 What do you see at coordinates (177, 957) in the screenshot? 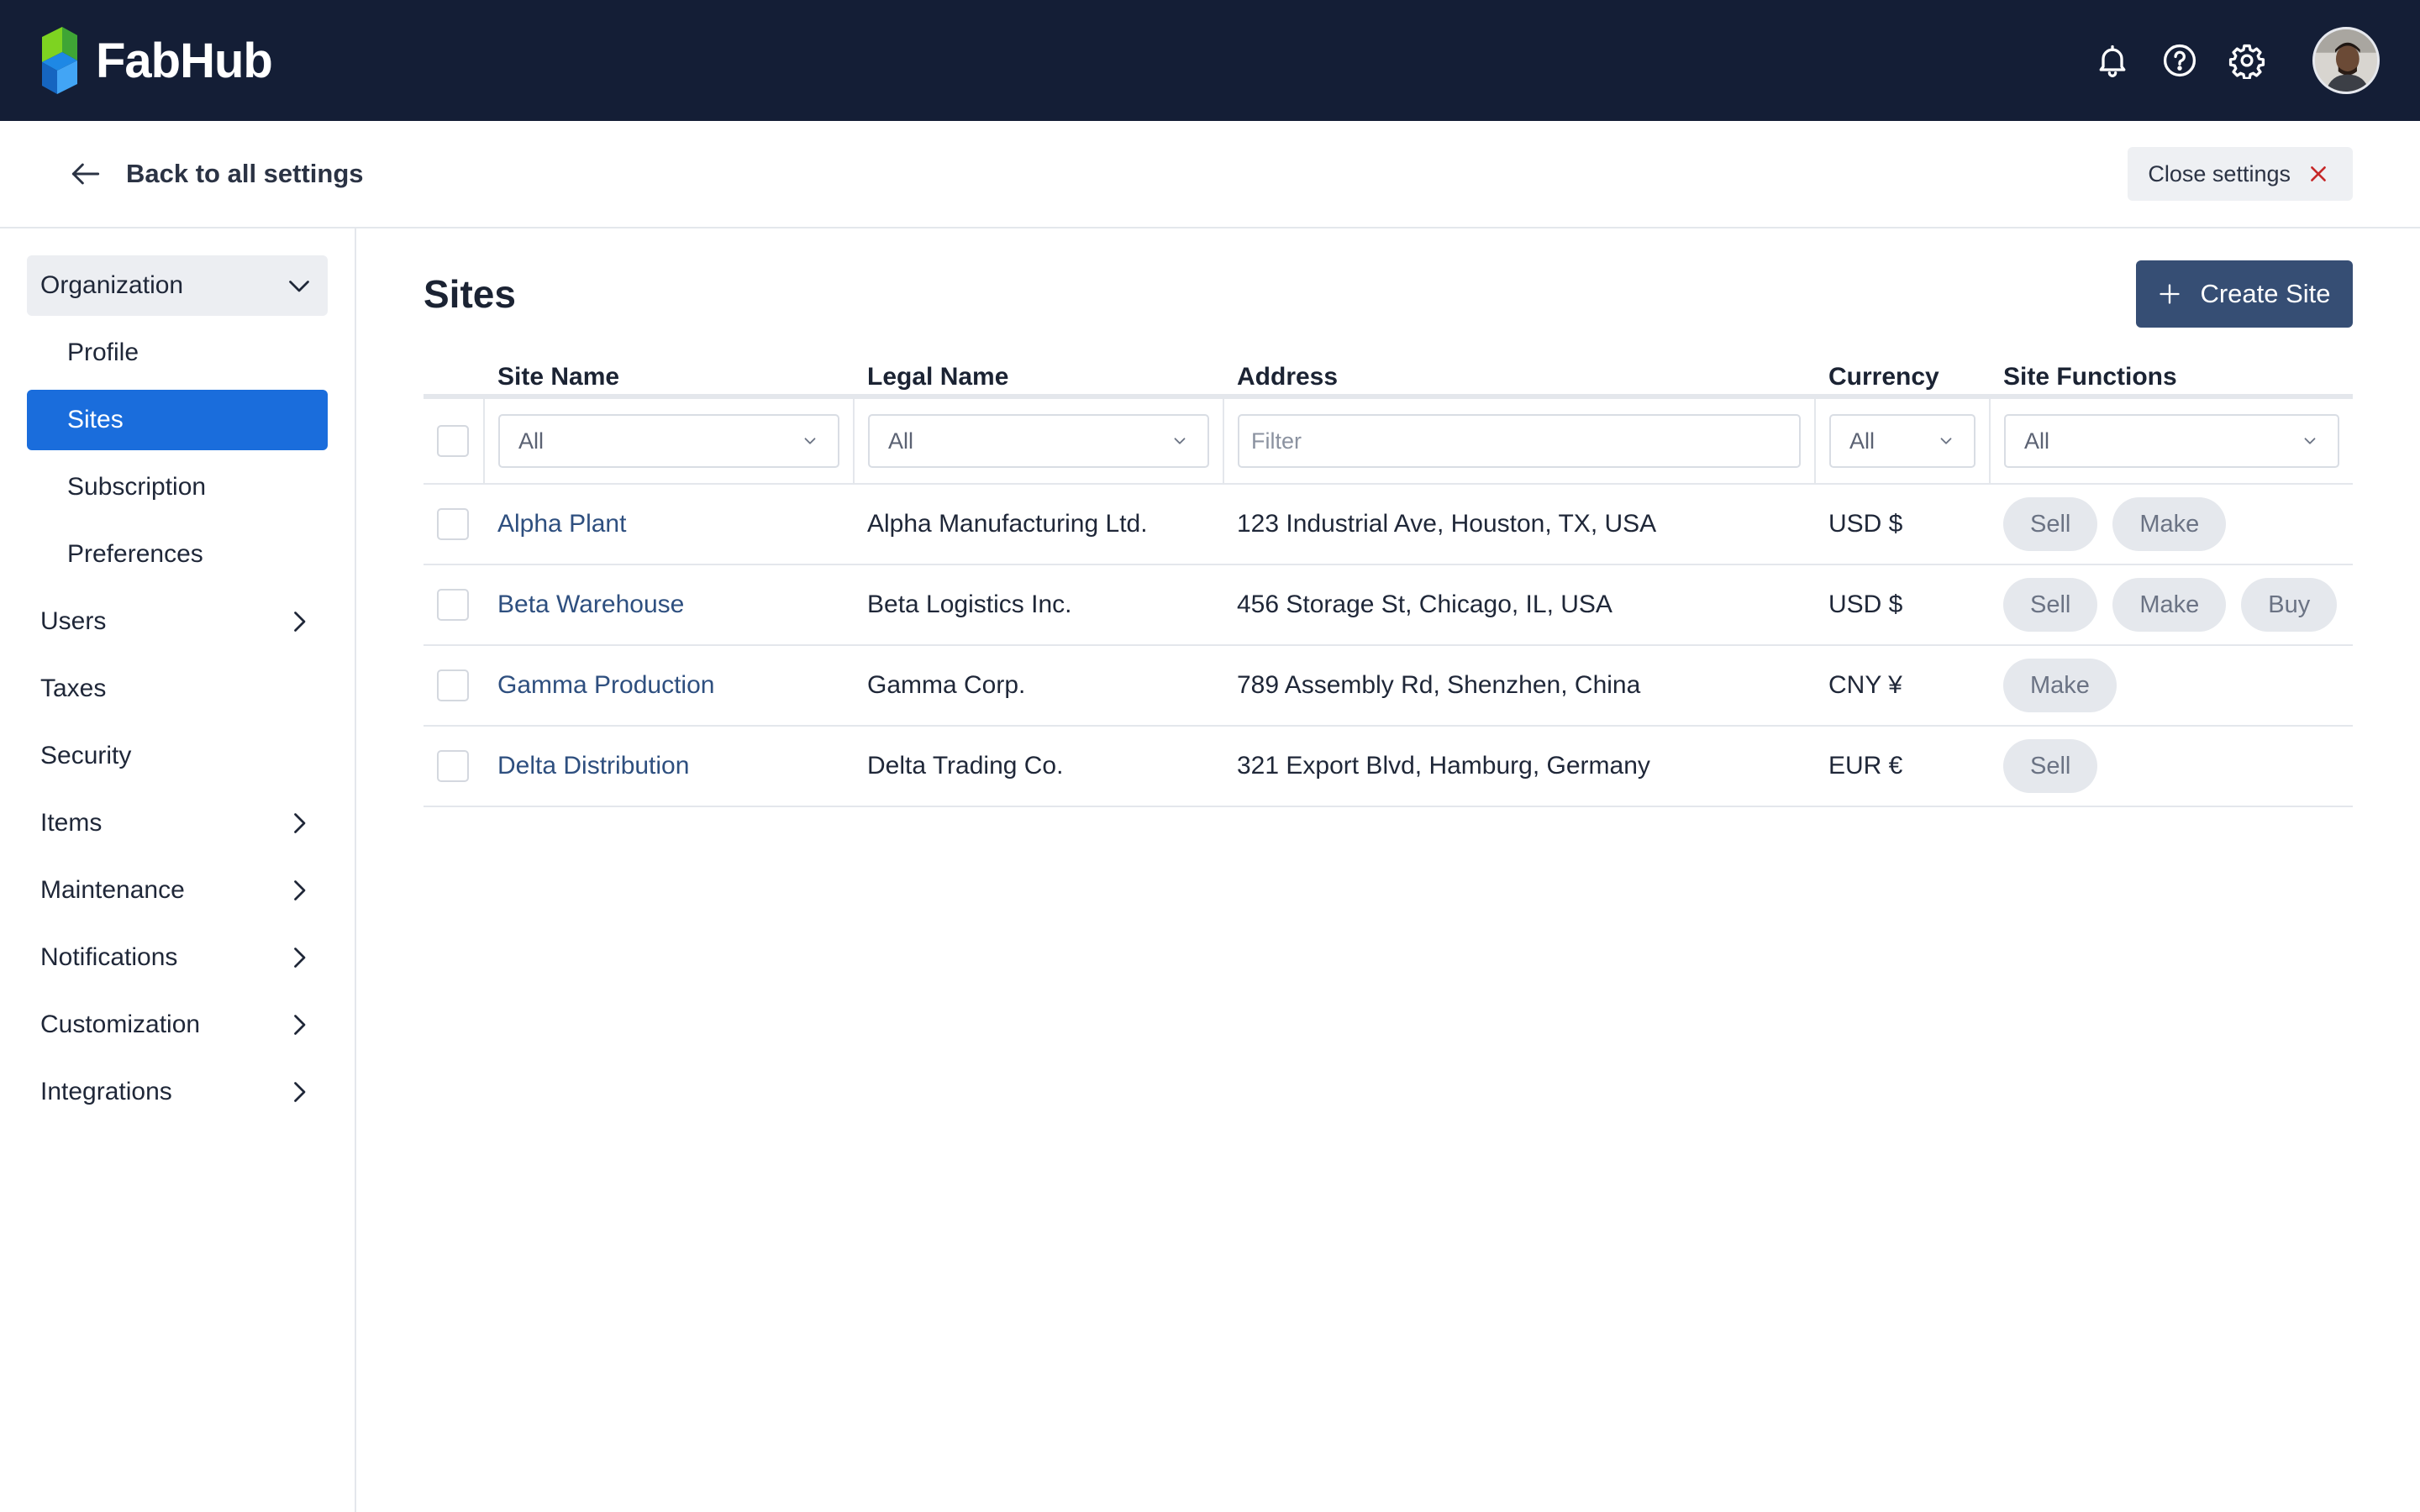
I see `sidebar-item-notifications: Notifications` at bounding box center [177, 957].